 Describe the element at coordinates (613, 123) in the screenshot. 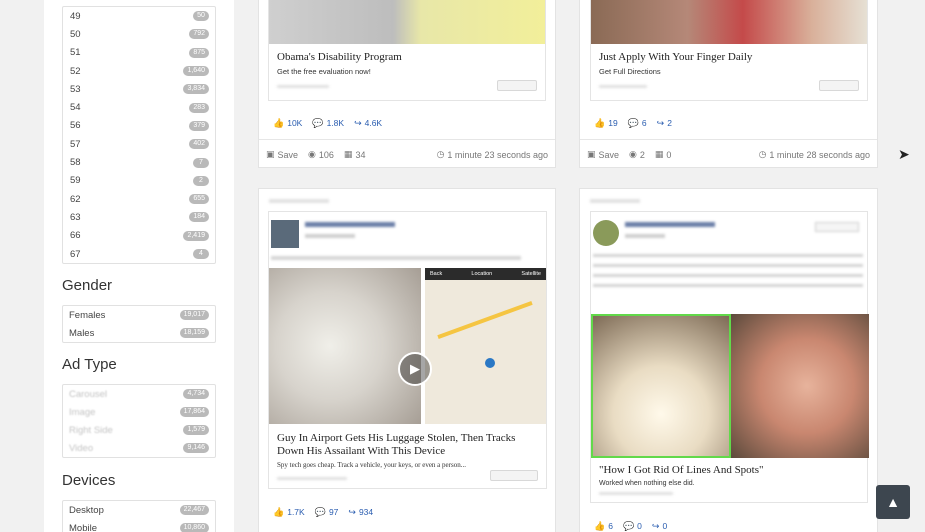

I see `likes-count: 19` at that location.